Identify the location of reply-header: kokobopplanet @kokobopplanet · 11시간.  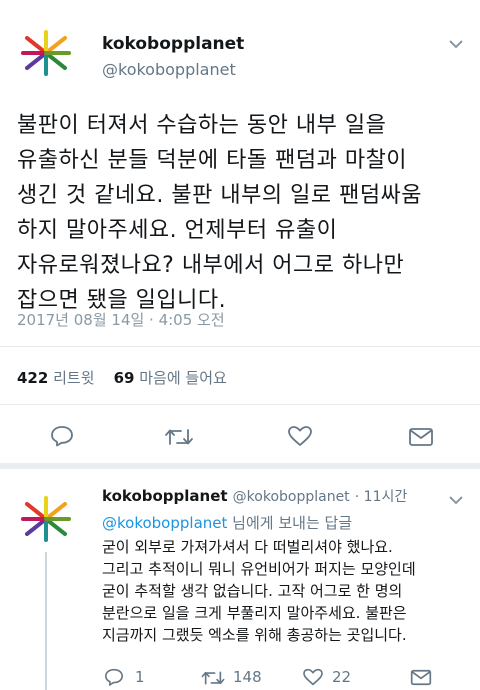
(254, 496).